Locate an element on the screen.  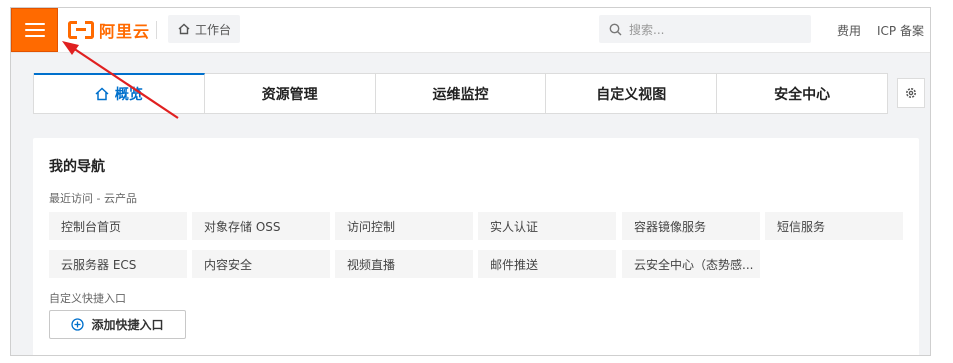
tab-custom-view: 自定义视图 is located at coordinates (632, 93).